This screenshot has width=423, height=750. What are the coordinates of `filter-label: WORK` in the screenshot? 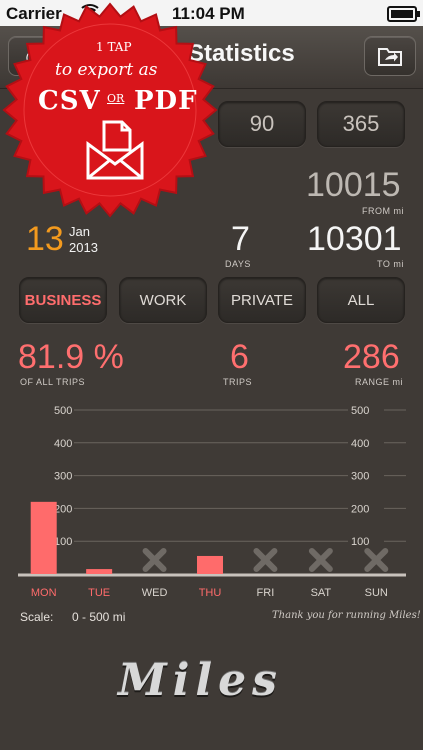 It's located at (163, 300).